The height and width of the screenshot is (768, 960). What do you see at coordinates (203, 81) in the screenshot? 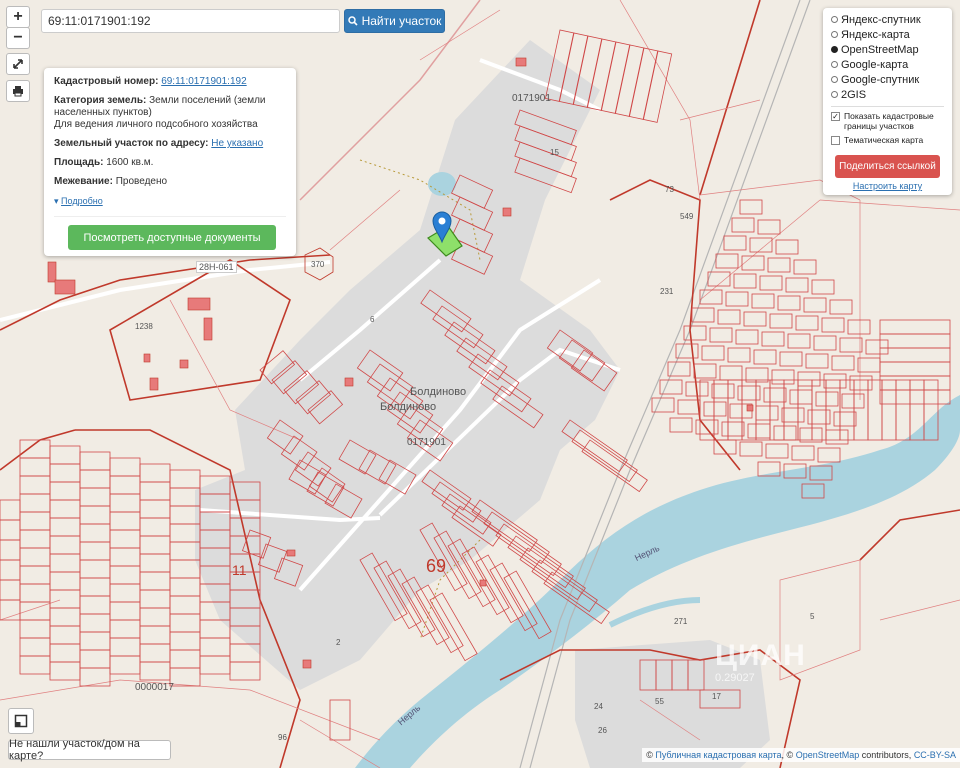
I see `cad-number-link: 69:11:0171901:192` at bounding box center [203, 81].